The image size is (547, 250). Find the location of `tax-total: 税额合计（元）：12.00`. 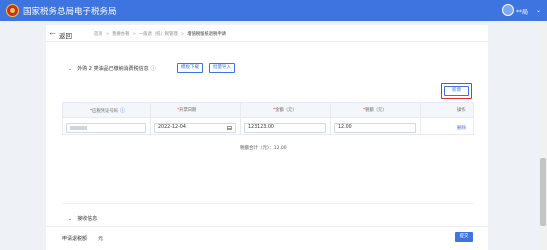

tax-total: 税额合计（元）：12.00 is located at coordinates (263, 148).